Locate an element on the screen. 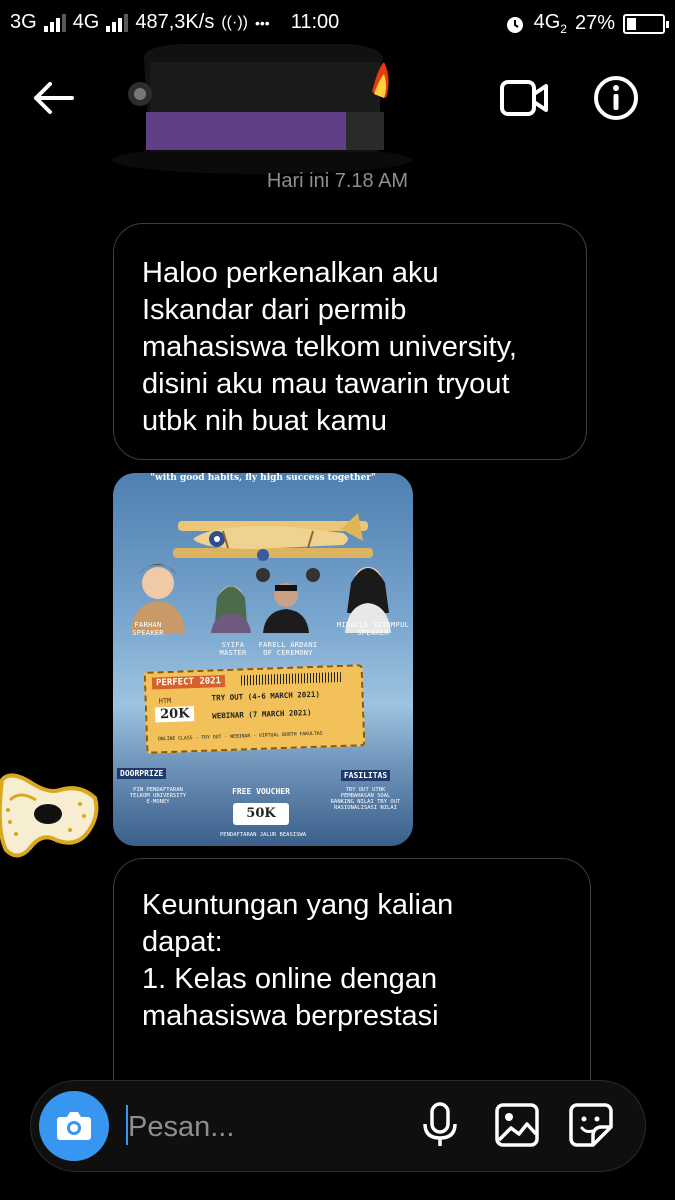 The width and height of the screenshot is (675, 1200). speaker-3-role: OF CEREMONY is located at coordinates (288, 653).